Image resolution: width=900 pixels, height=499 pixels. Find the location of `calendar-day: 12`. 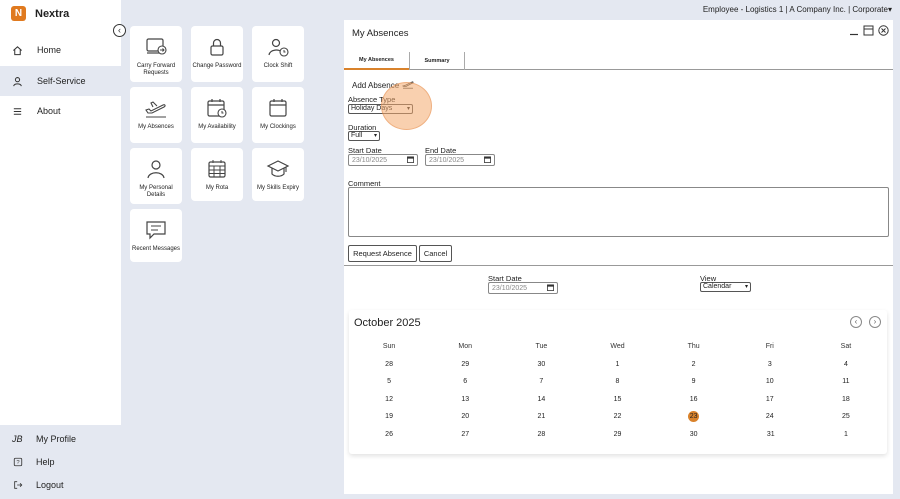

calendar-day: 12 is located at coordinates (389, 399).